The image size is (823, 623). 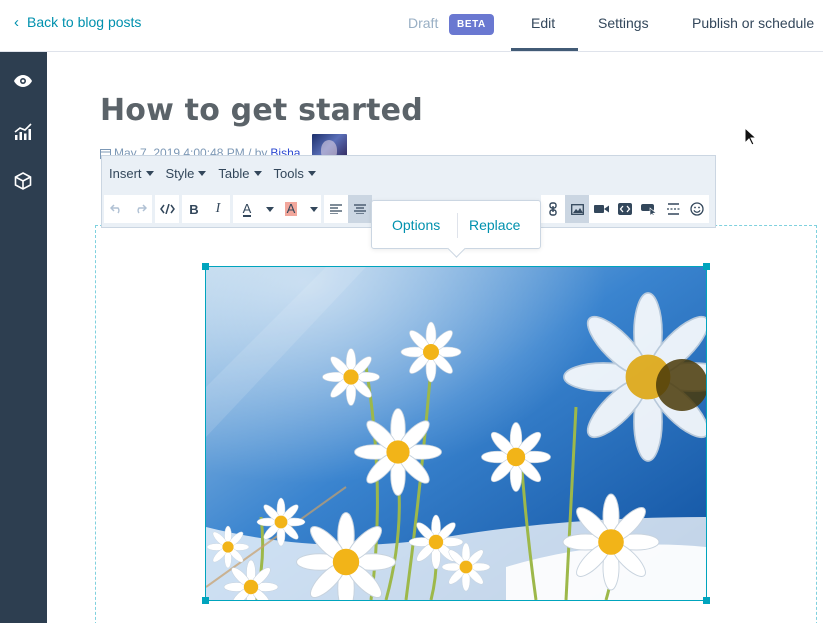 What do you see at coordinates (205, 600) in the screenshot?
I see `resize-handle-bottom-left` at bounding box center [205, 600].